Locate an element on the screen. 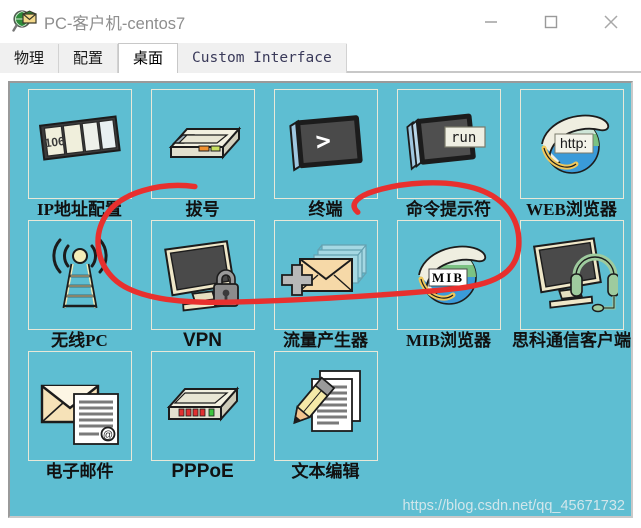 This screenshot has width=641, height=528. command-prompt-run-icon: run is located at coordinates (448, 144).